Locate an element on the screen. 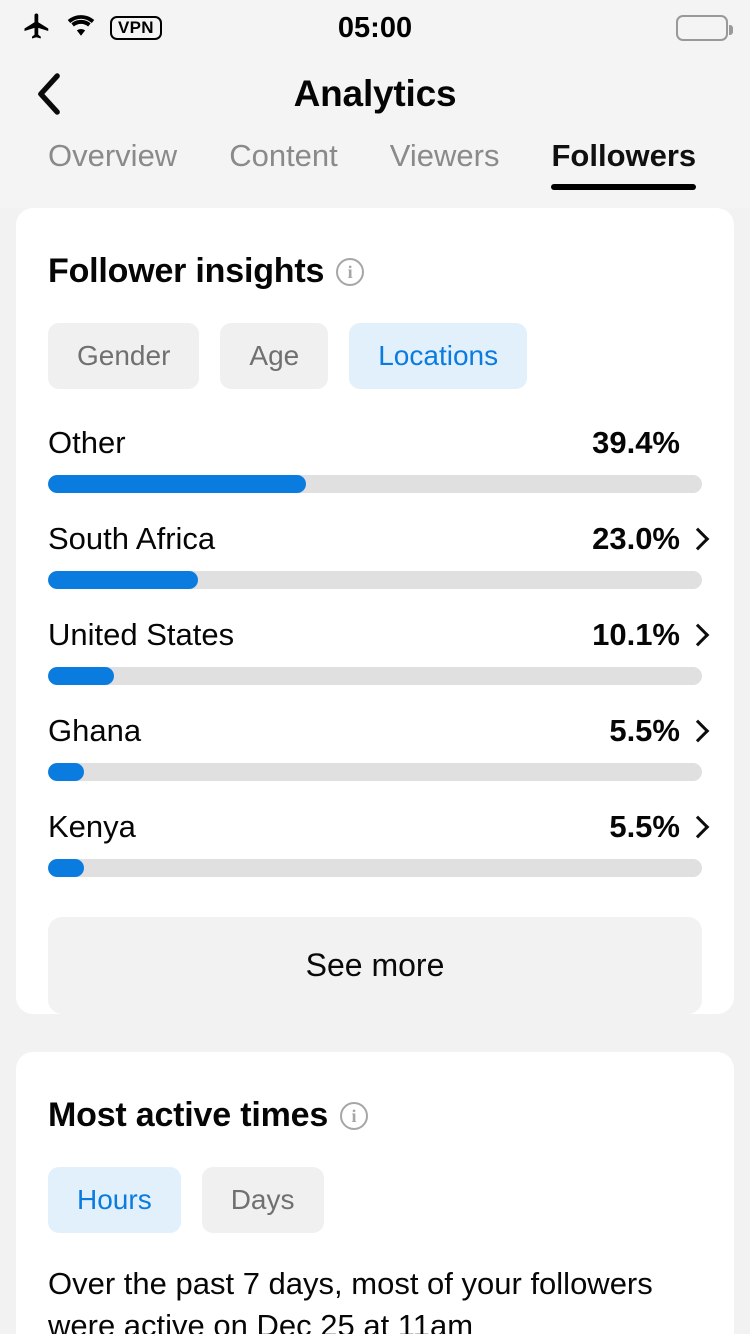  location-row: Ghana 5.5% is located at coordinates (375, 742).